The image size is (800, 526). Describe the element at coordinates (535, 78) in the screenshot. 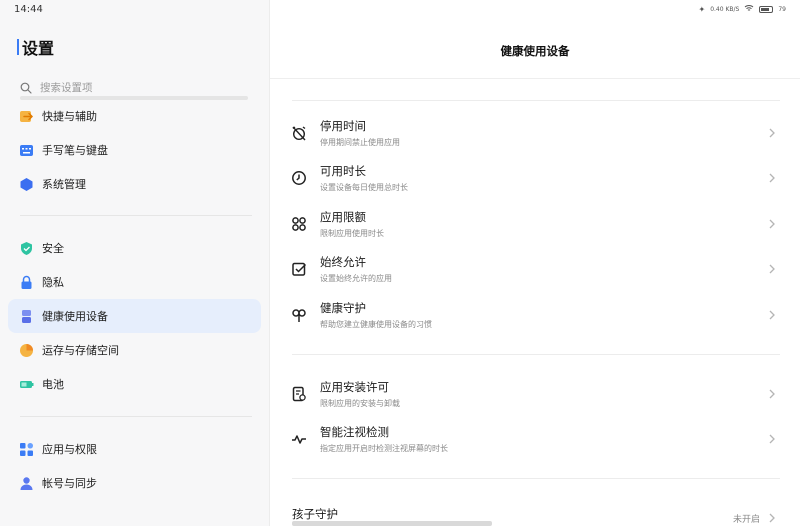

I see `header-divider` at that location.